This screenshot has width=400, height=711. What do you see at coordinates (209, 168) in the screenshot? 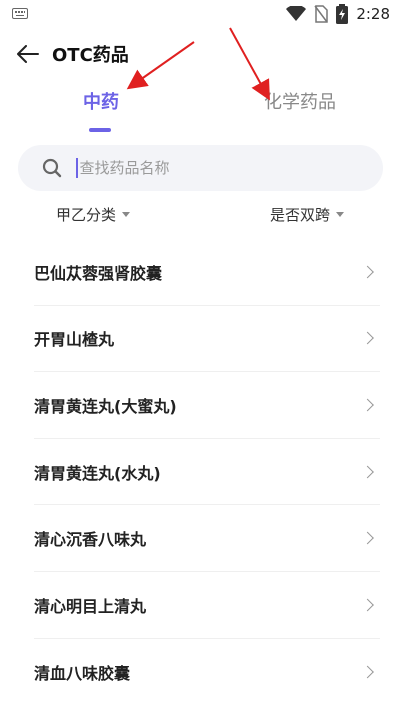
I see `search-input` at bounding box center [209, 168].